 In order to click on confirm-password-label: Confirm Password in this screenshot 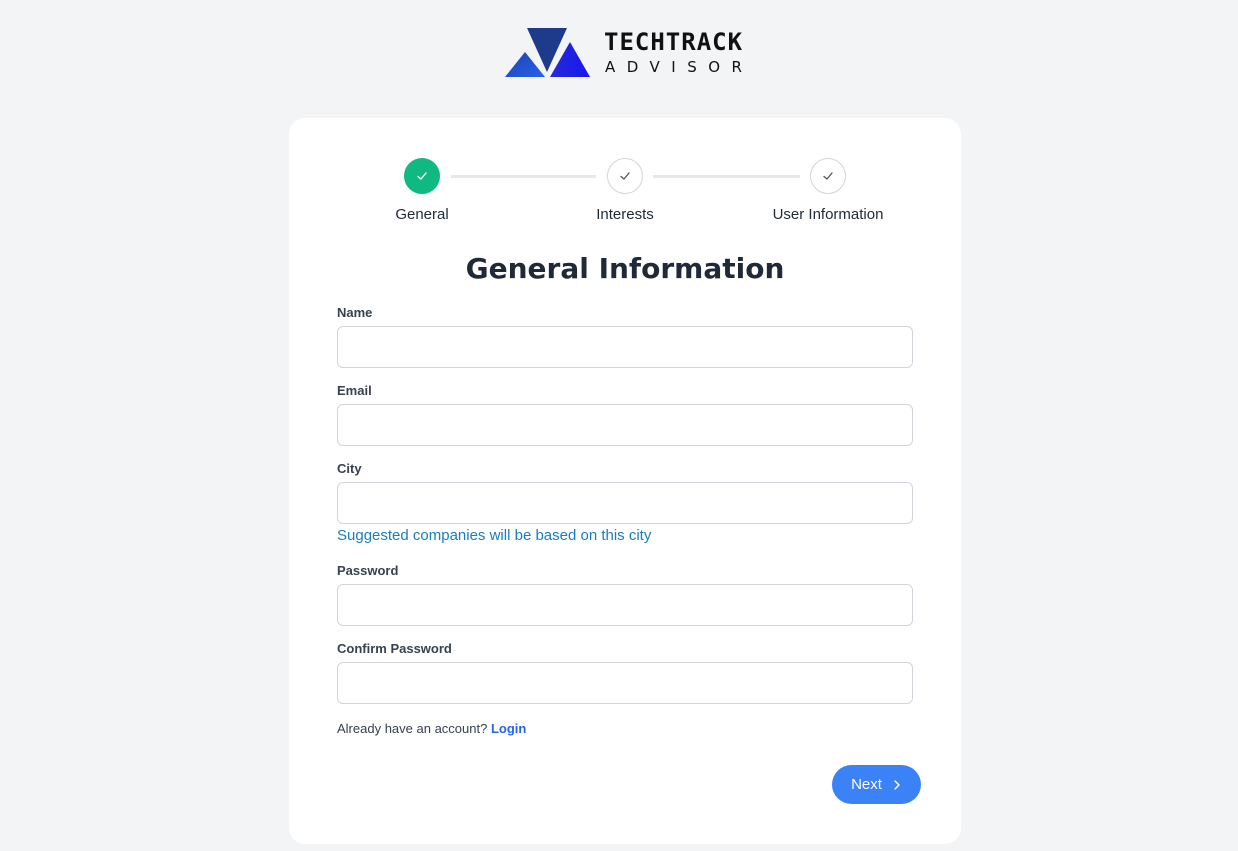, I will do `click(394, 648)`.